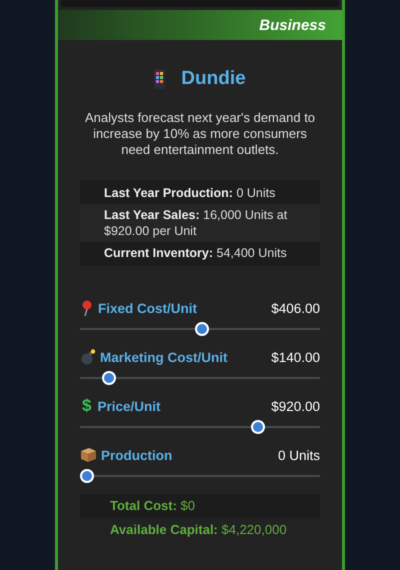  Describe the element at coordinates (137, 455) in the screenshot. I see `slider-label: Production` at that location.